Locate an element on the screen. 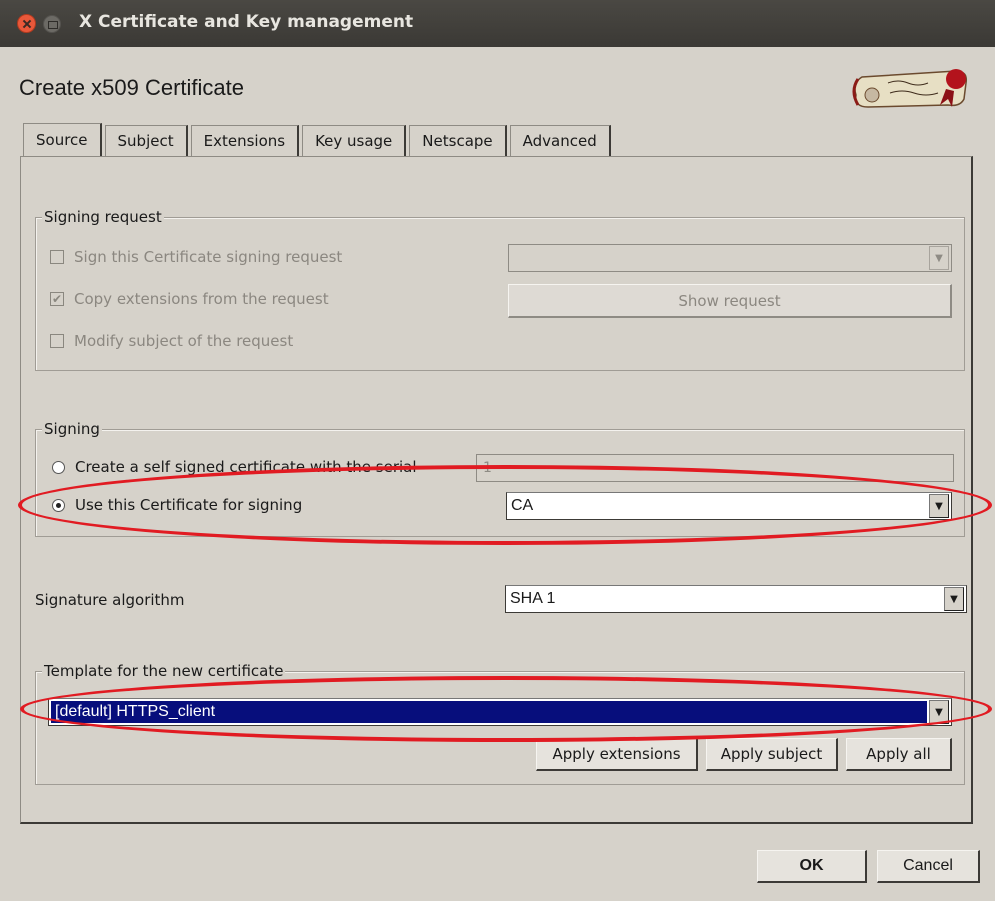 The height and width of the screenshot is (901, 995). signing-ca-select: CA ▼ is located at coordinates (729, 506).